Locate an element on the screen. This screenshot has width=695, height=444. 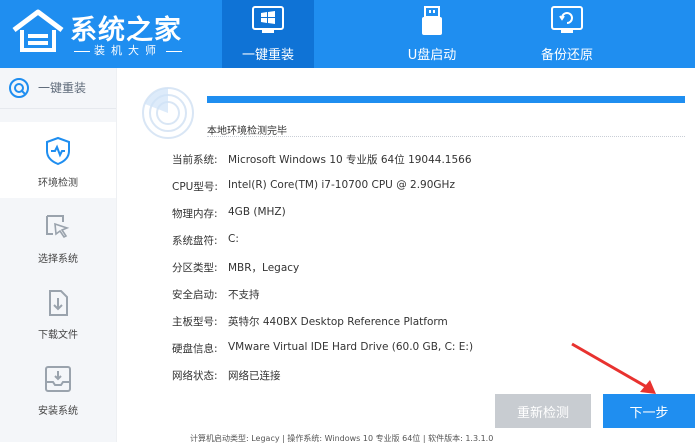
cursor-select-icon is located at coordinates (58, 227).